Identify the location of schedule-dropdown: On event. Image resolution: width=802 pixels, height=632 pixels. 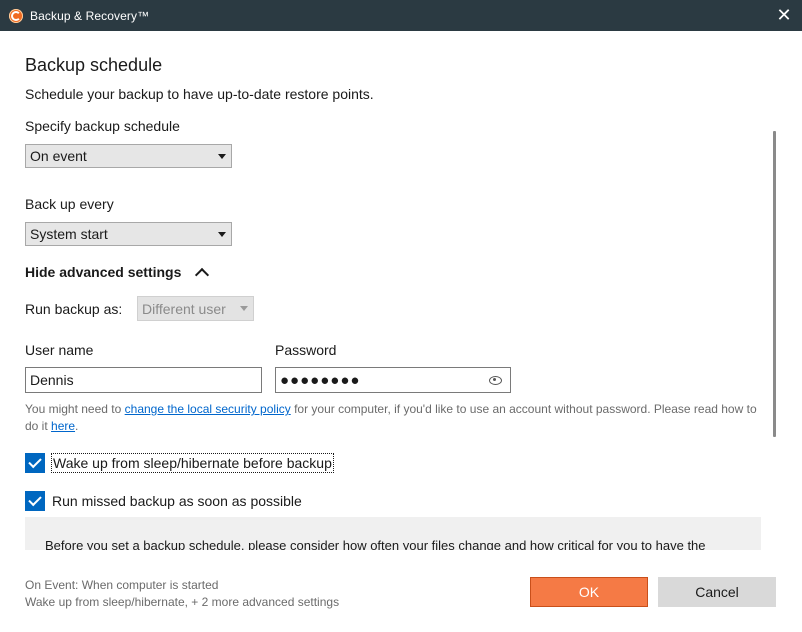
(128, 156).